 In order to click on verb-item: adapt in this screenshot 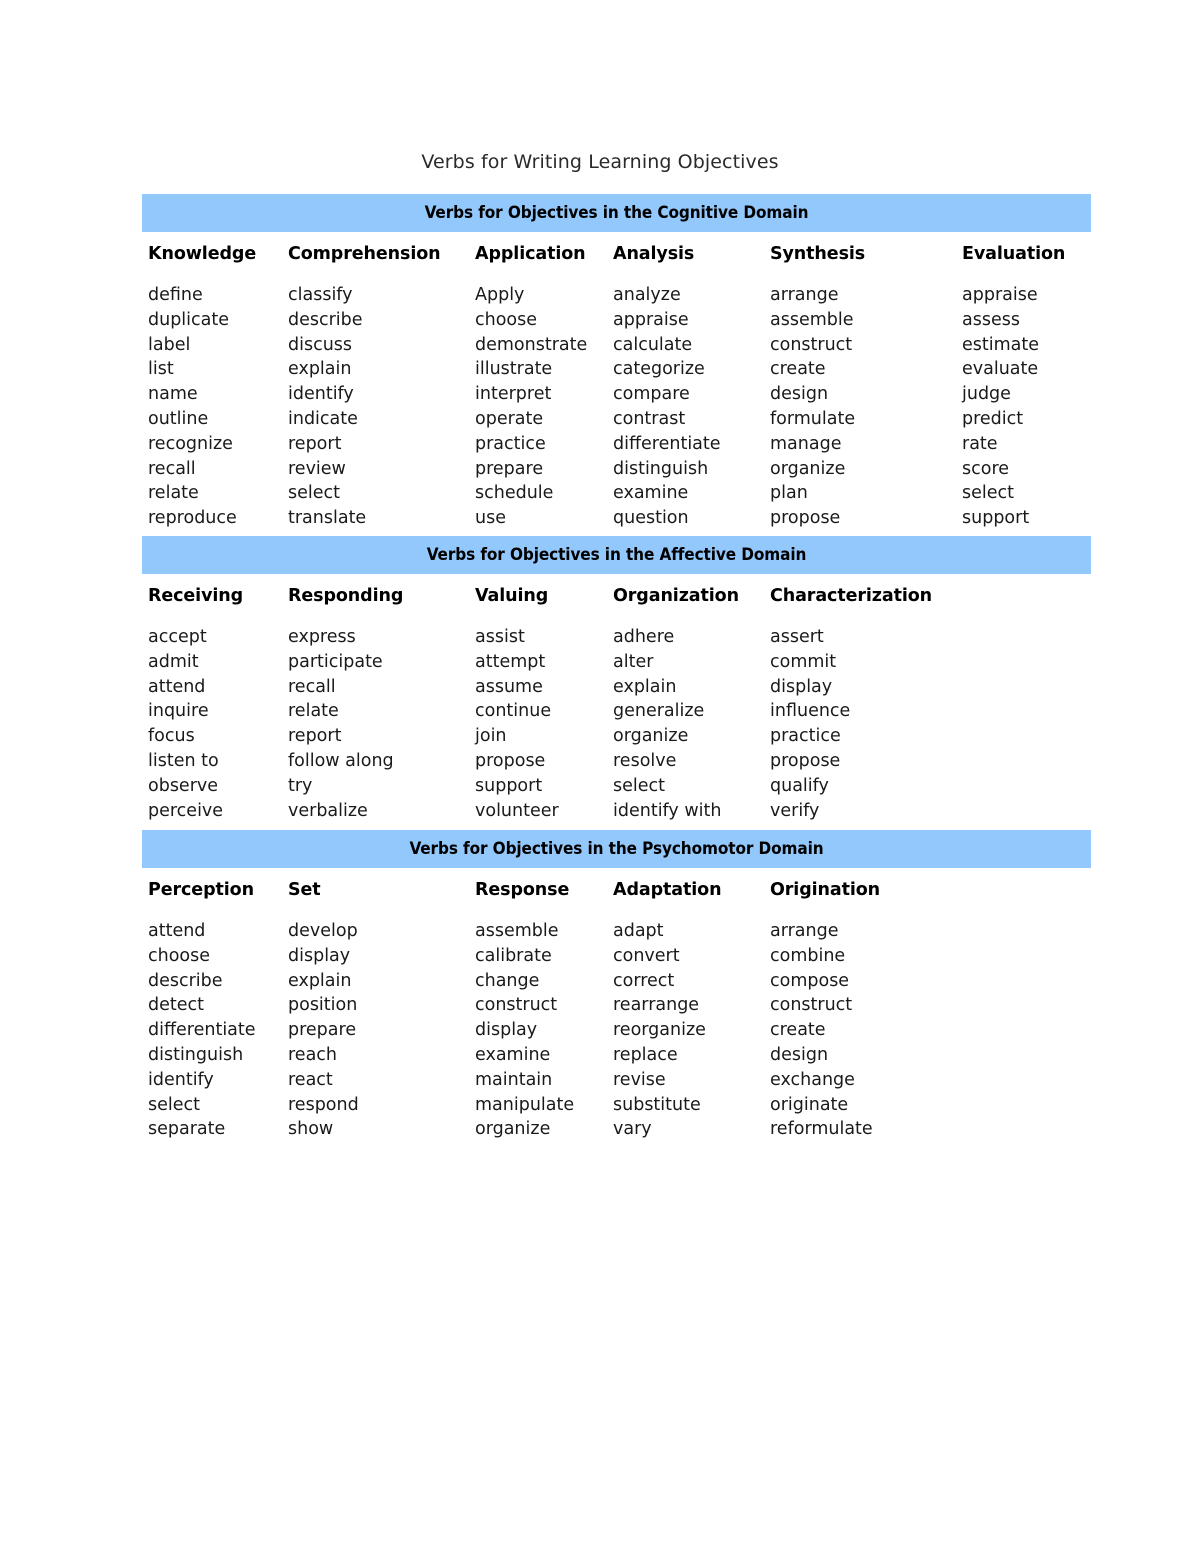, I will do `click(638, 931)`.